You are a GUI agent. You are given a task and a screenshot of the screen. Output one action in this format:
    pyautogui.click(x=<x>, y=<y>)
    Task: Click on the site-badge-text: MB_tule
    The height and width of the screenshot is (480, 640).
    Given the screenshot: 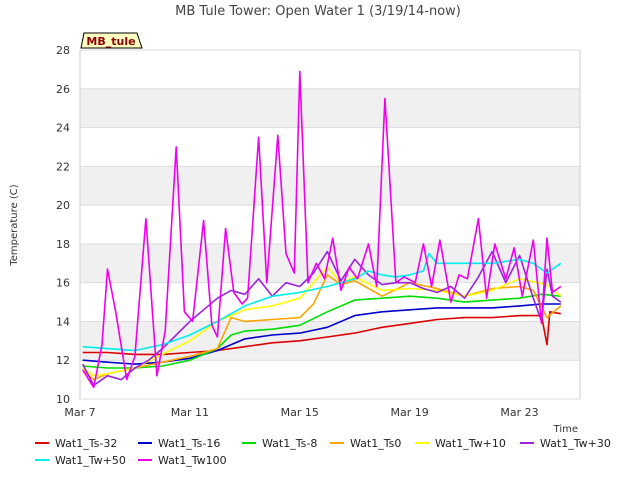 What is the action you would take?
    pyautogui.click(x=110, y=41)
    